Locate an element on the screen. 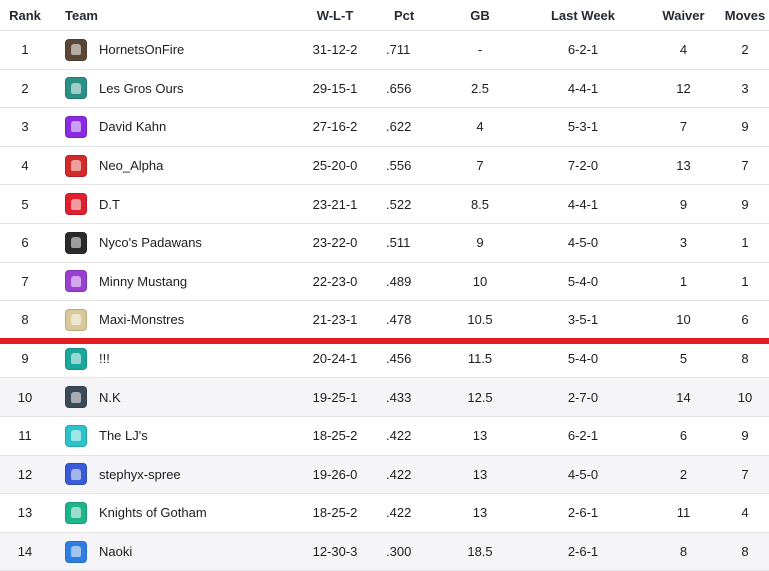 This screenshot has width=769, height=571. header-rank: Rank is located at coordinates (25, 15).